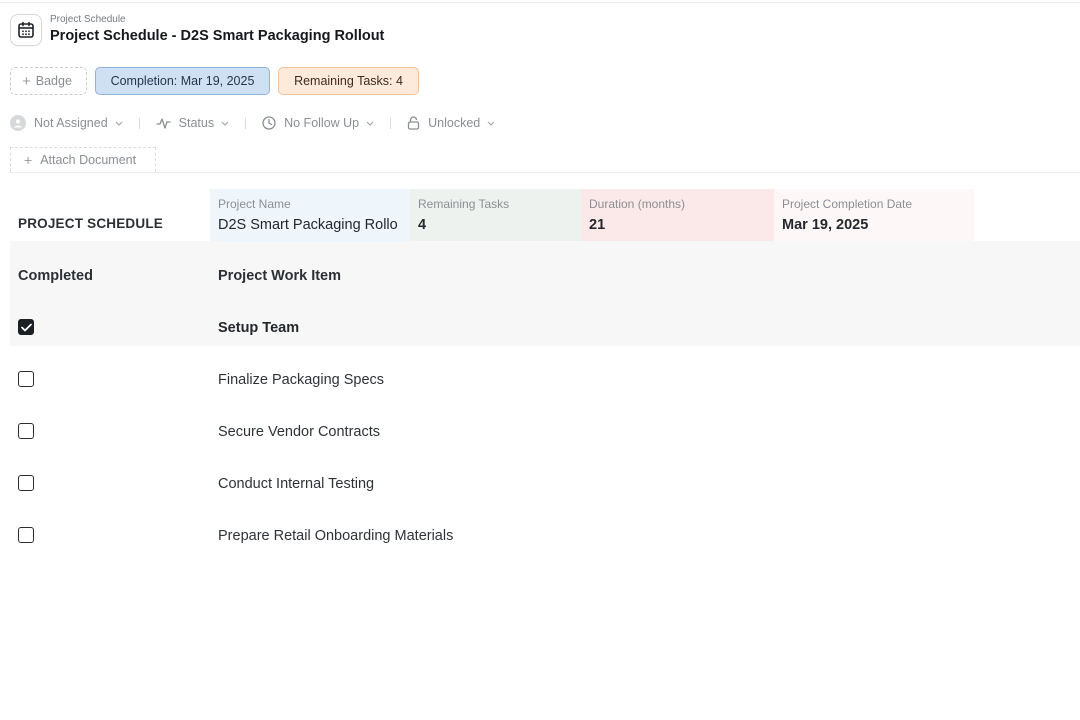 Image resolution: width=1080 pixels, height=720 pixels. What do you see at coordinates (545, 172) in the screenshot?
I see `section-divider` at bounding box center [545, 172].